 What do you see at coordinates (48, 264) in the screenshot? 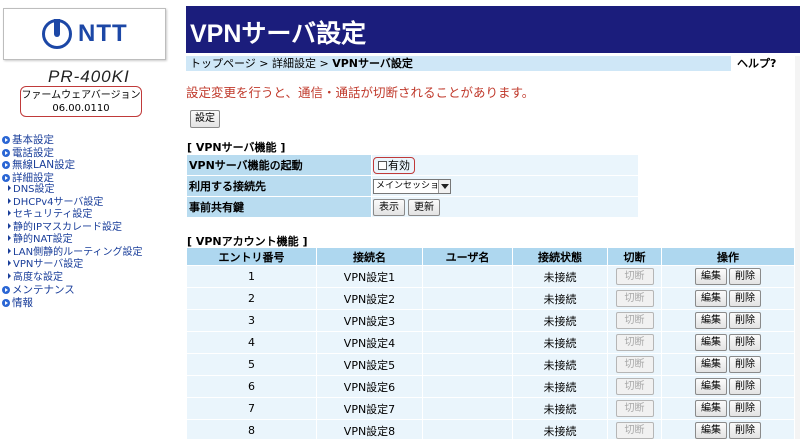
I see `sidebar-item-label: VPNサーバ設定` at bounding box center [48, 264].